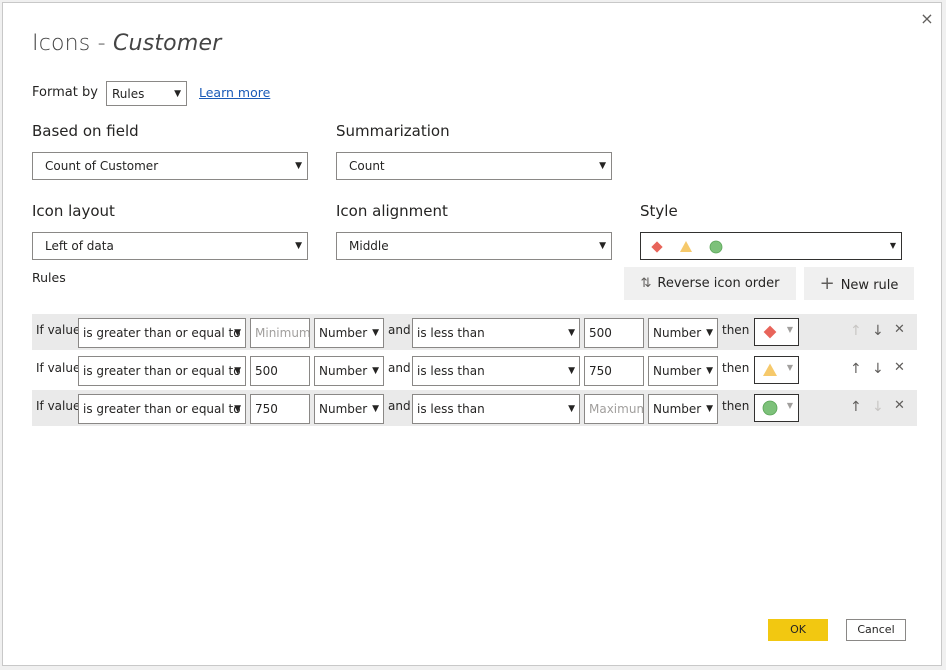  I want to click on plus-icon: +, so click(827, 283).